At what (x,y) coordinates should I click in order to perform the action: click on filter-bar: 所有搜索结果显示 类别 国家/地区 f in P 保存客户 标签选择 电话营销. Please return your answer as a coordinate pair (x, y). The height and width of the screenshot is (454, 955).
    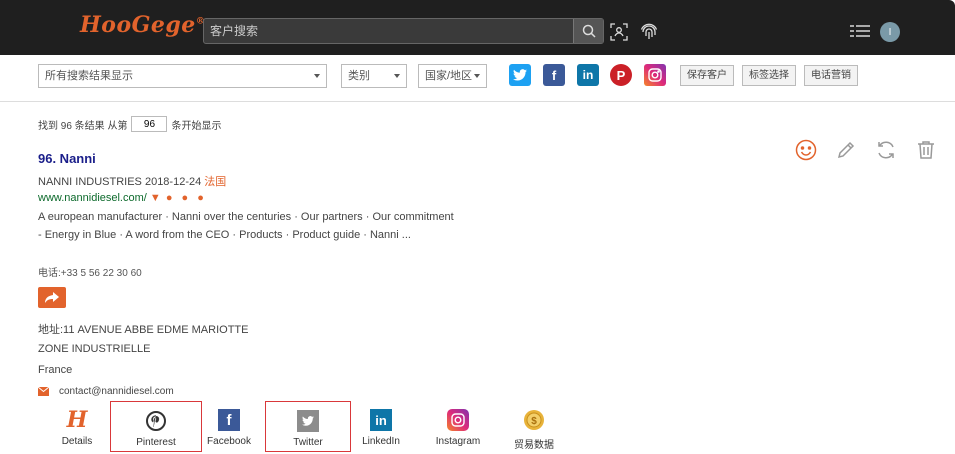
    Looking at the image, I should click on (477, 78).